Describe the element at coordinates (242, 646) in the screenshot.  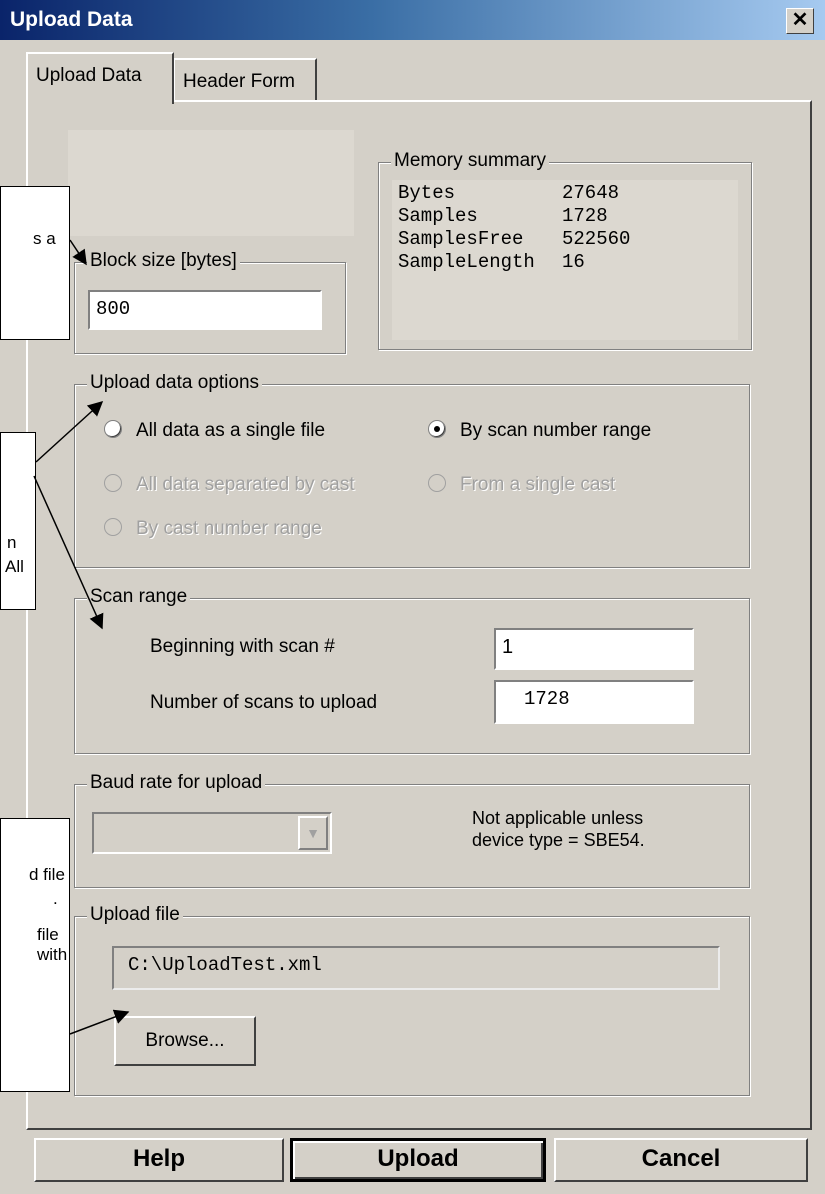
I see `begin-scan-label: Beginning with scan #` at that location.